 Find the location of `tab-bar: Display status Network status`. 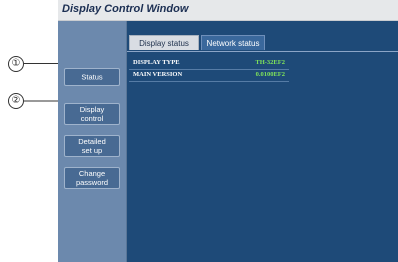

tab-bar: Display status Network status is located at coordinates (262, 42).